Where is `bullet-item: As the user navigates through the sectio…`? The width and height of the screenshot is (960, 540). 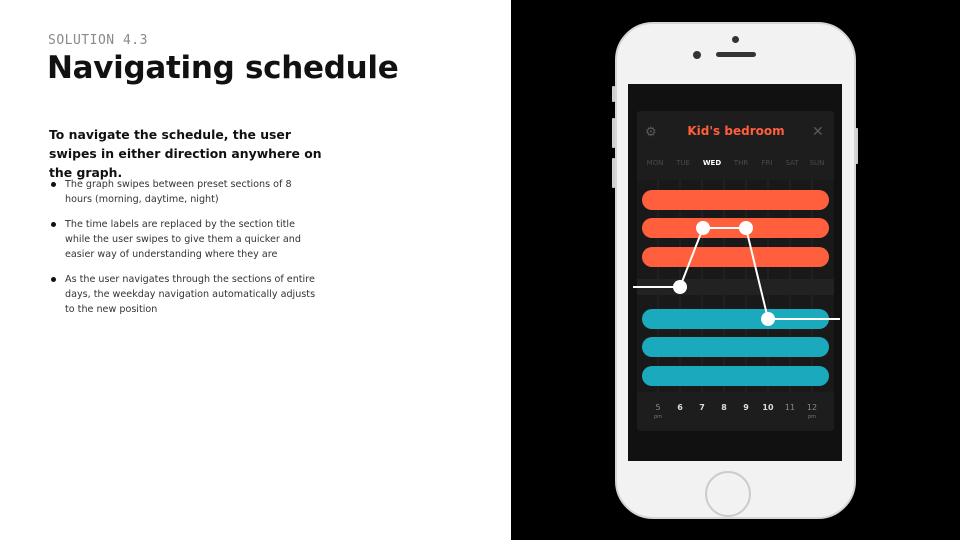
bullet-item: As the user navigates through the sectio… is located at coordinates (184, 294).